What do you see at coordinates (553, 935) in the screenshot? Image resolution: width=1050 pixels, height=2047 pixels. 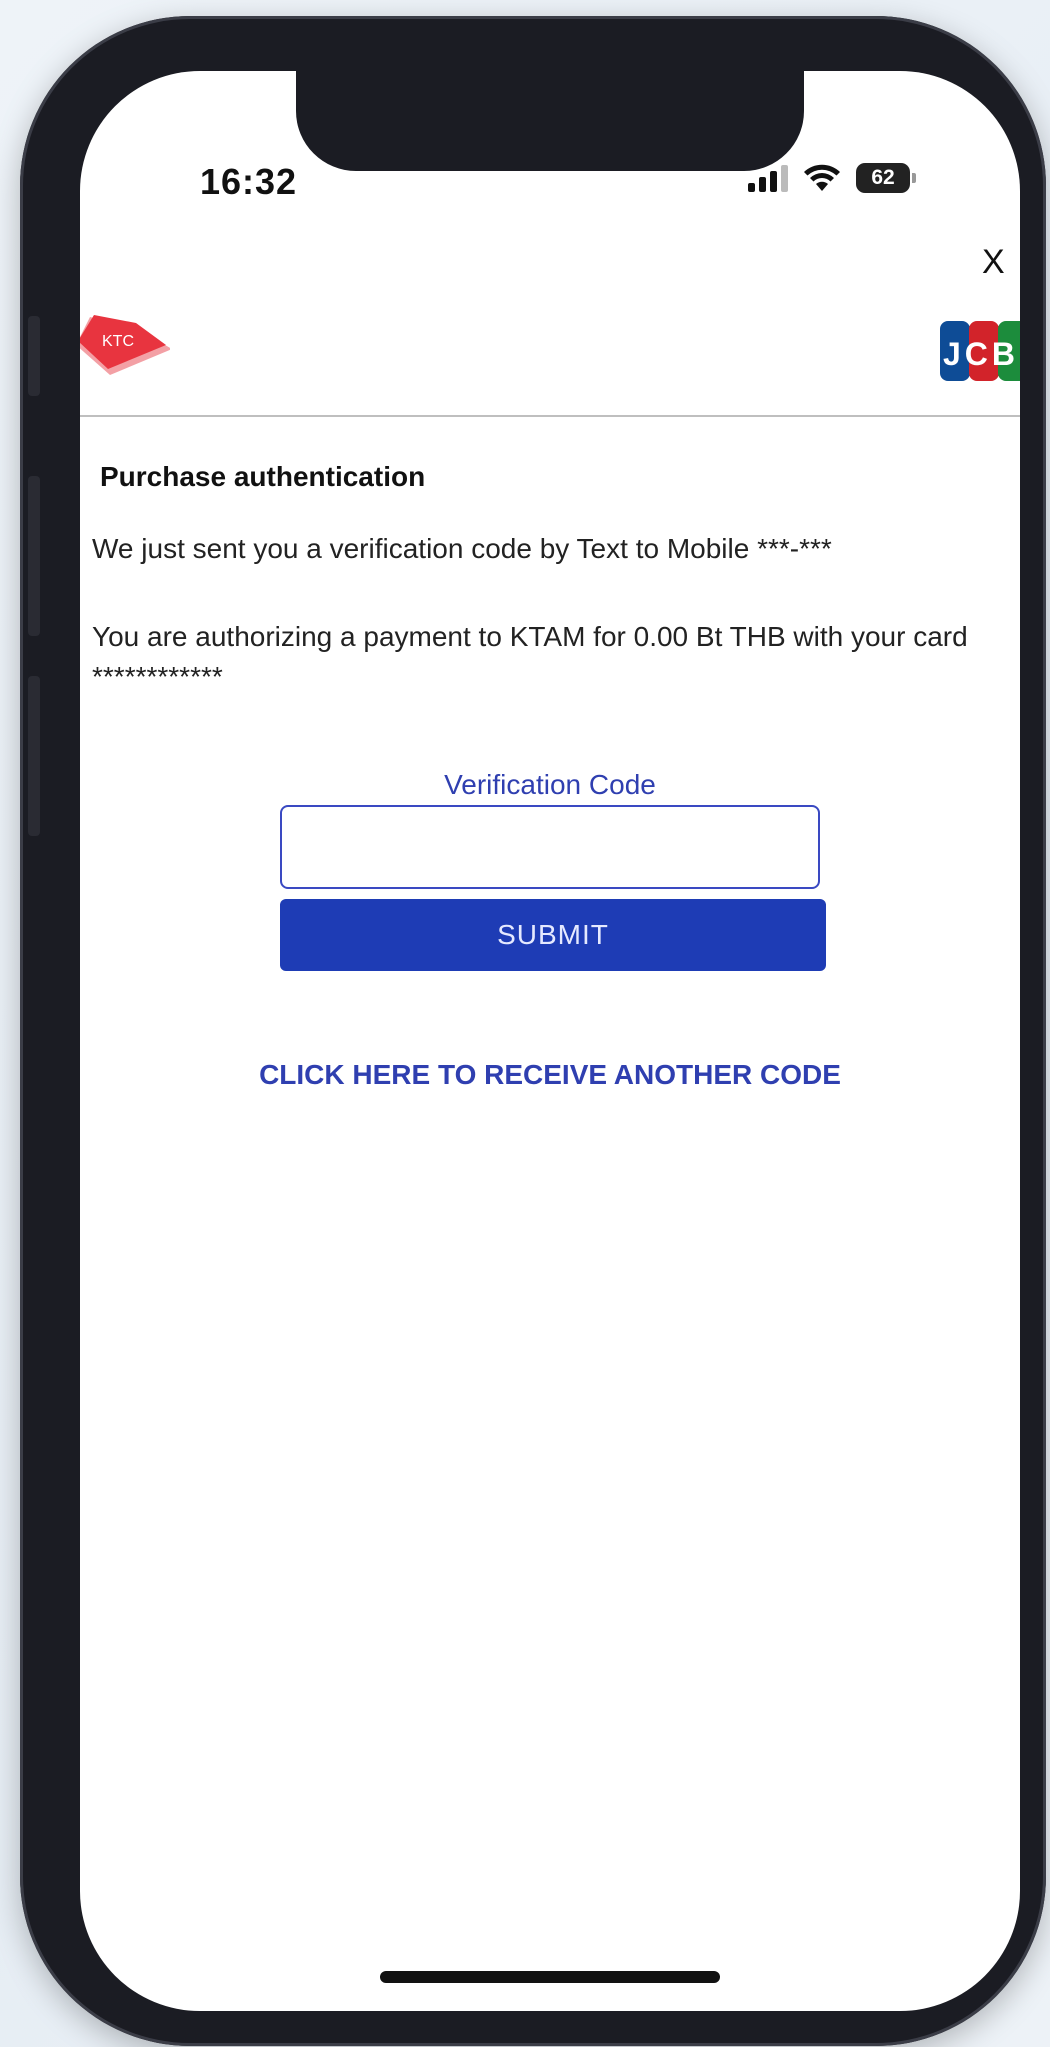 I see `submit-button: SUBMIT` at bounding box center [553, 935].